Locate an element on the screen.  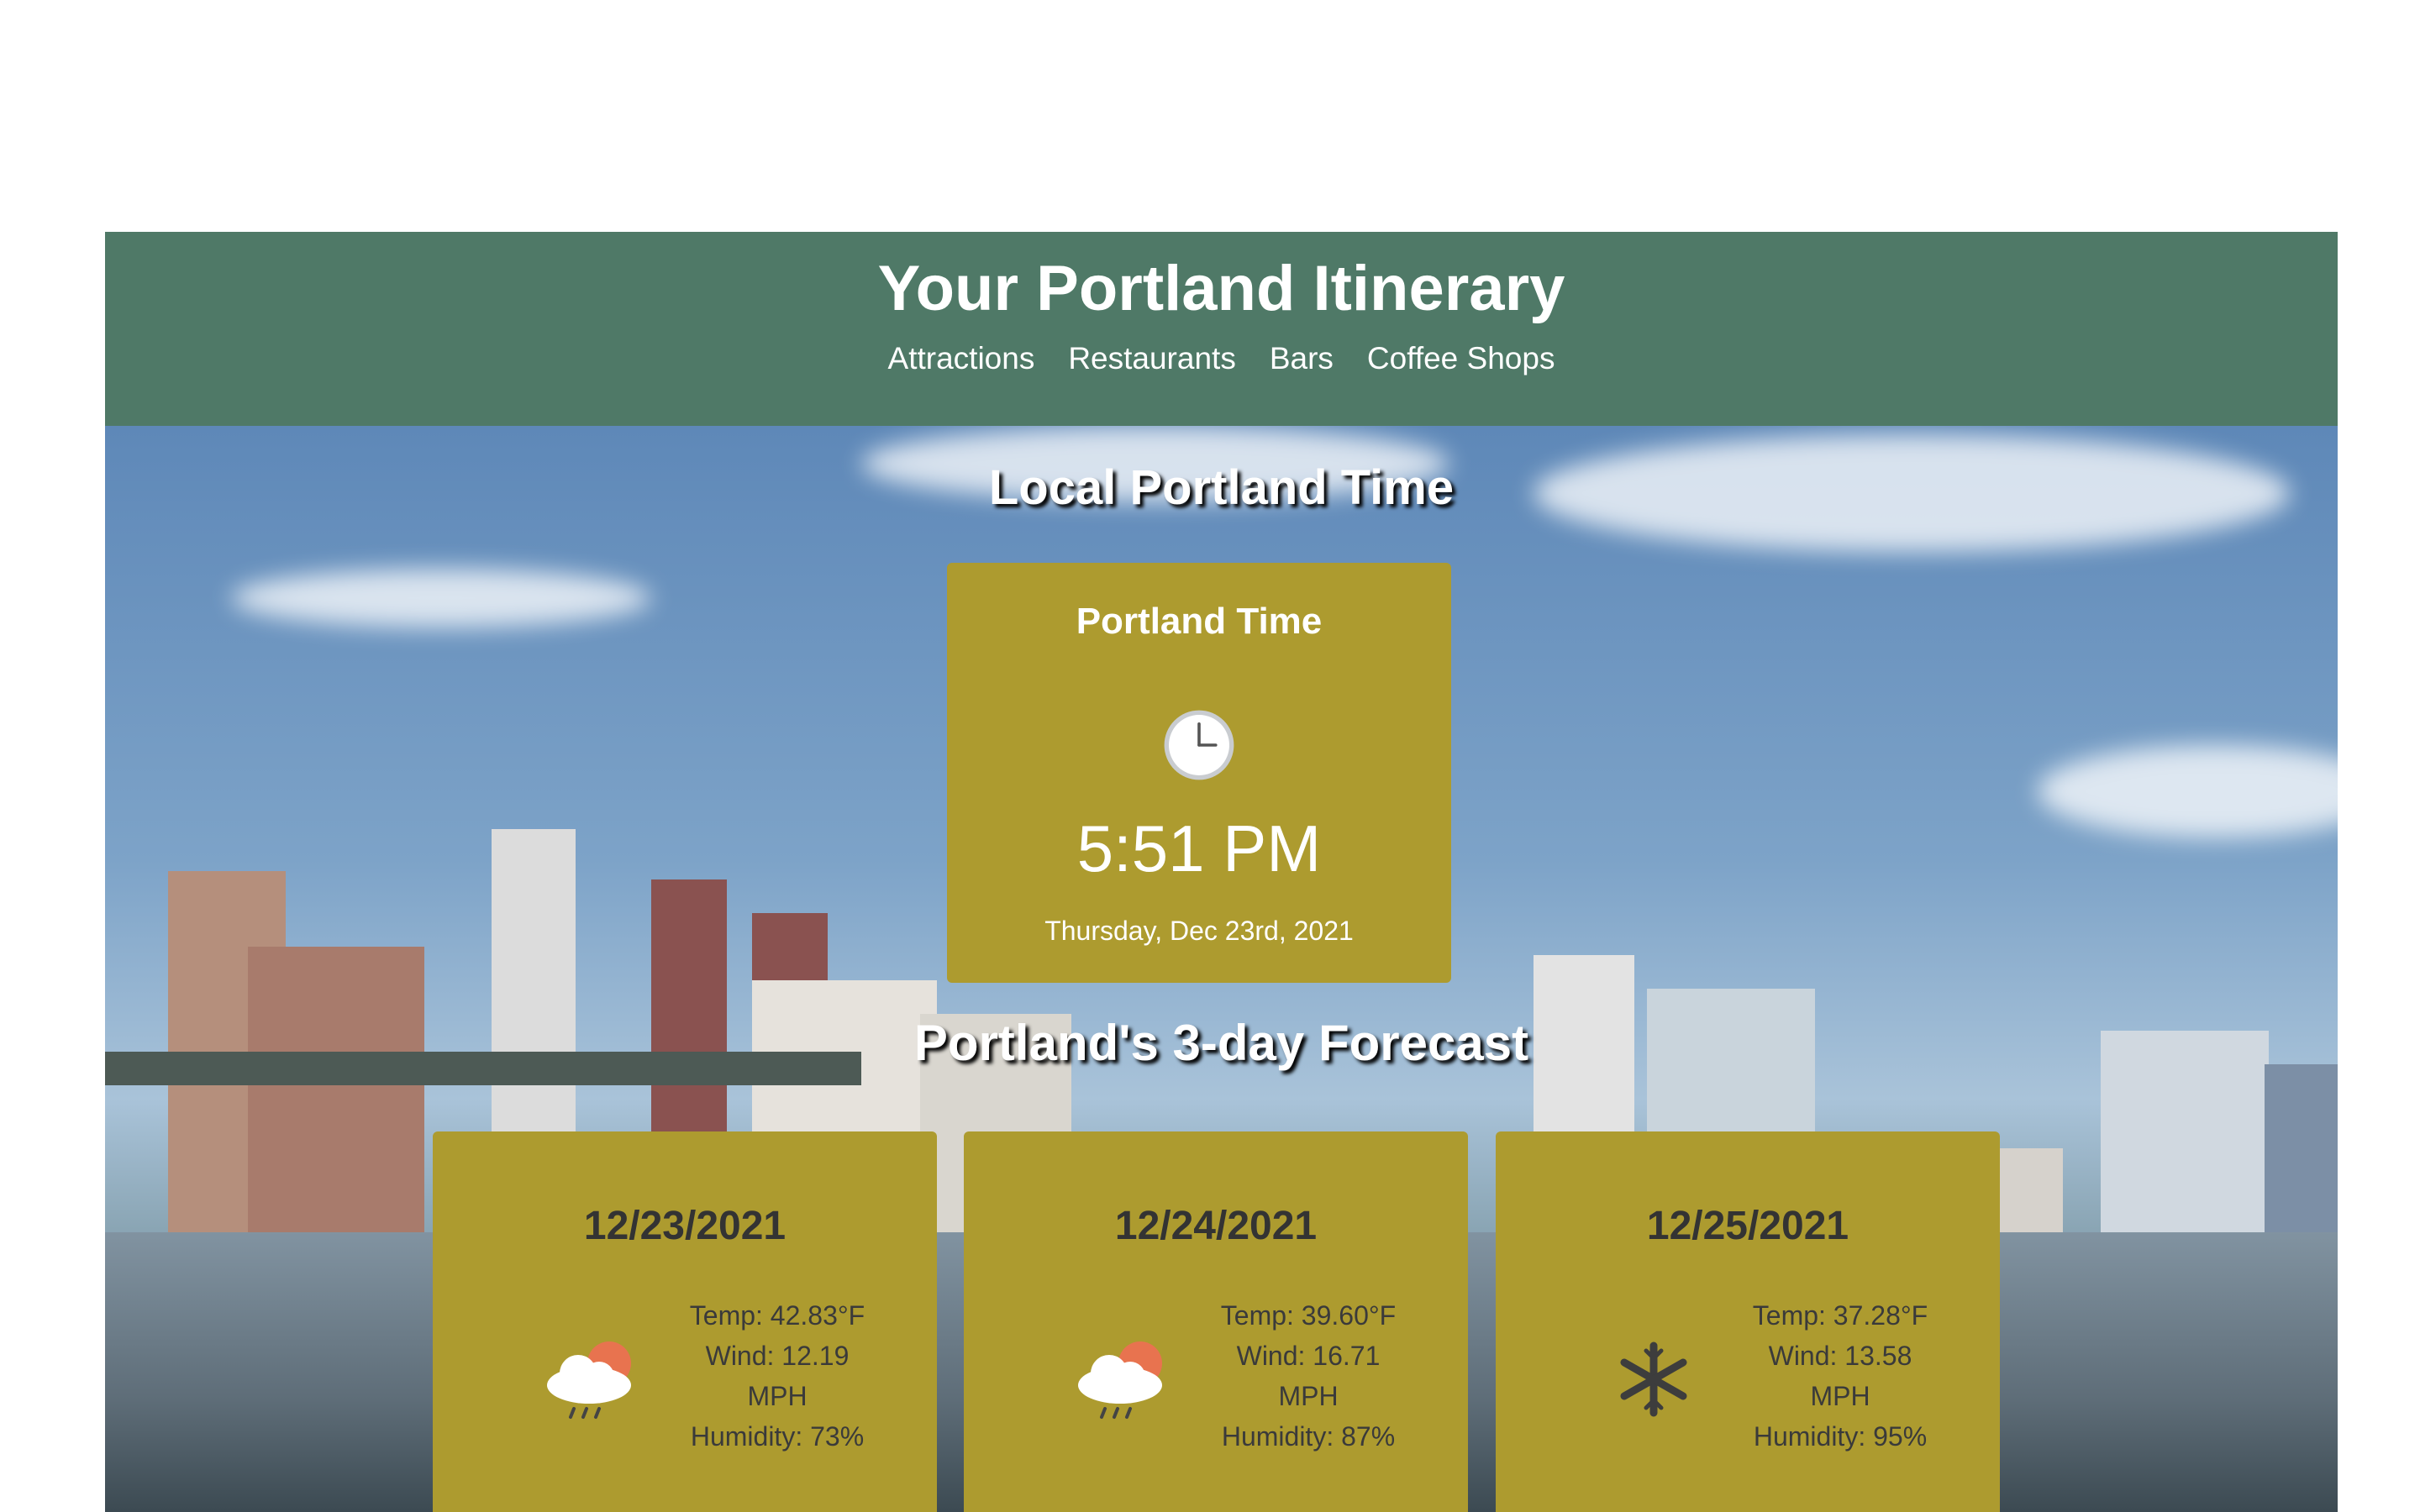
forecast-date: 12/25/2021 is located at coordinates (1747, 1226).